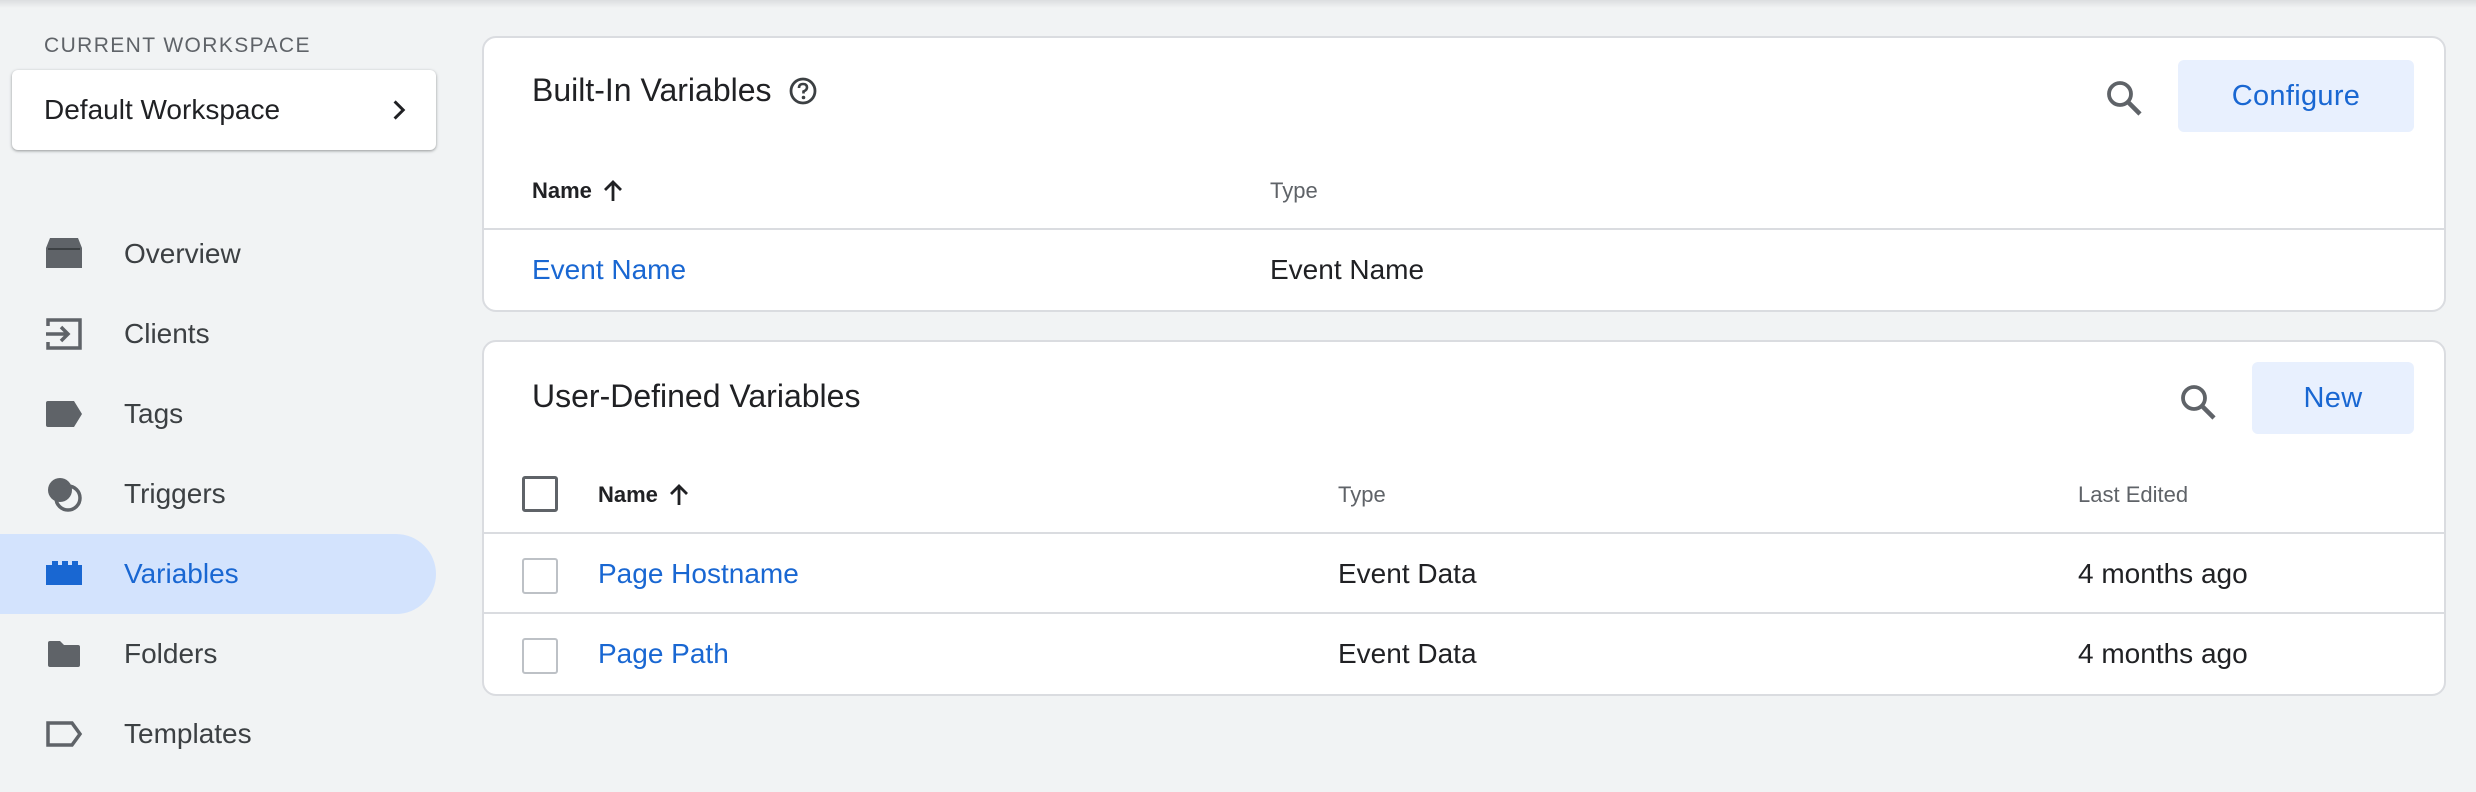 Image resolution: width=2476 pixels, height=792 pixels. Describe the element at coordinates (698, 574) in the screenshot. I see `userdefined-row-name-link: Page Hostname` at that location.